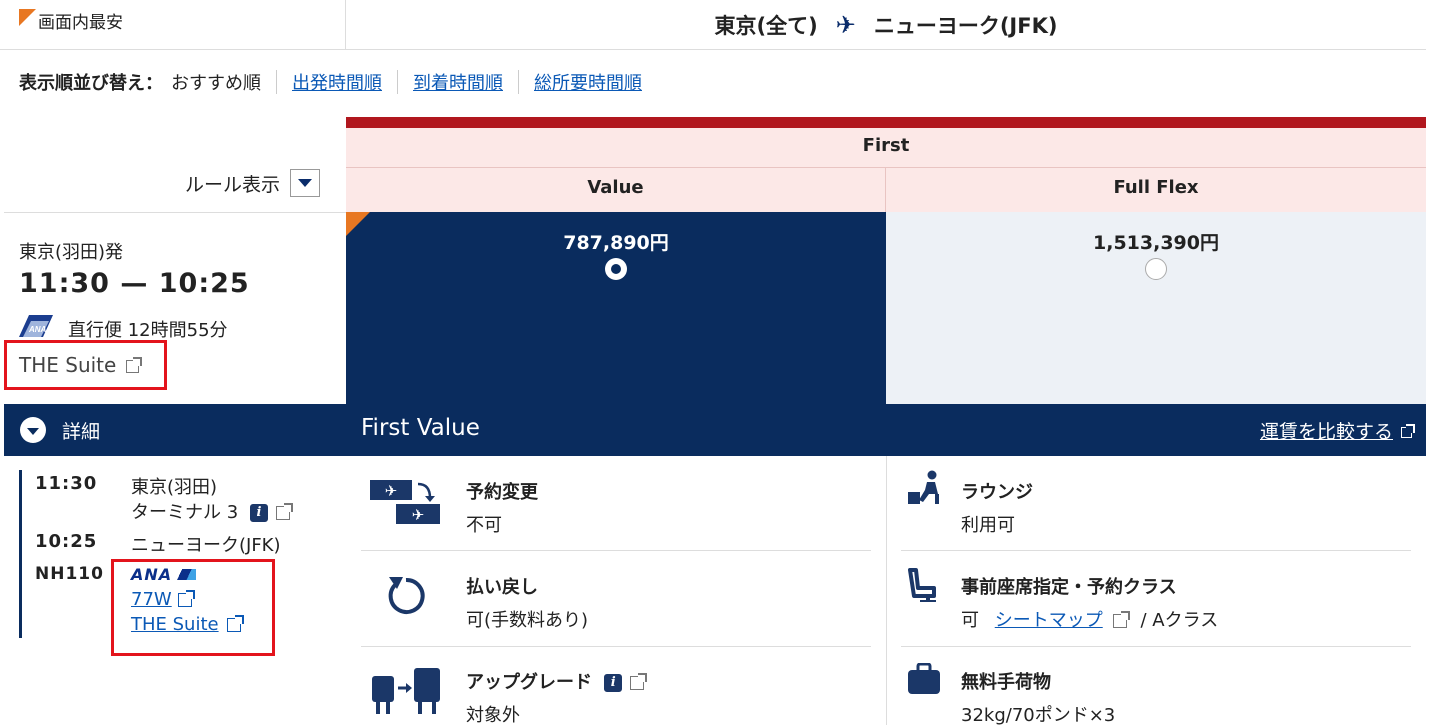  What do you see at coordinates (420, 428) in the screenshot?
I see `fare-detail-title: First Value` at bounding box center [420, 428].